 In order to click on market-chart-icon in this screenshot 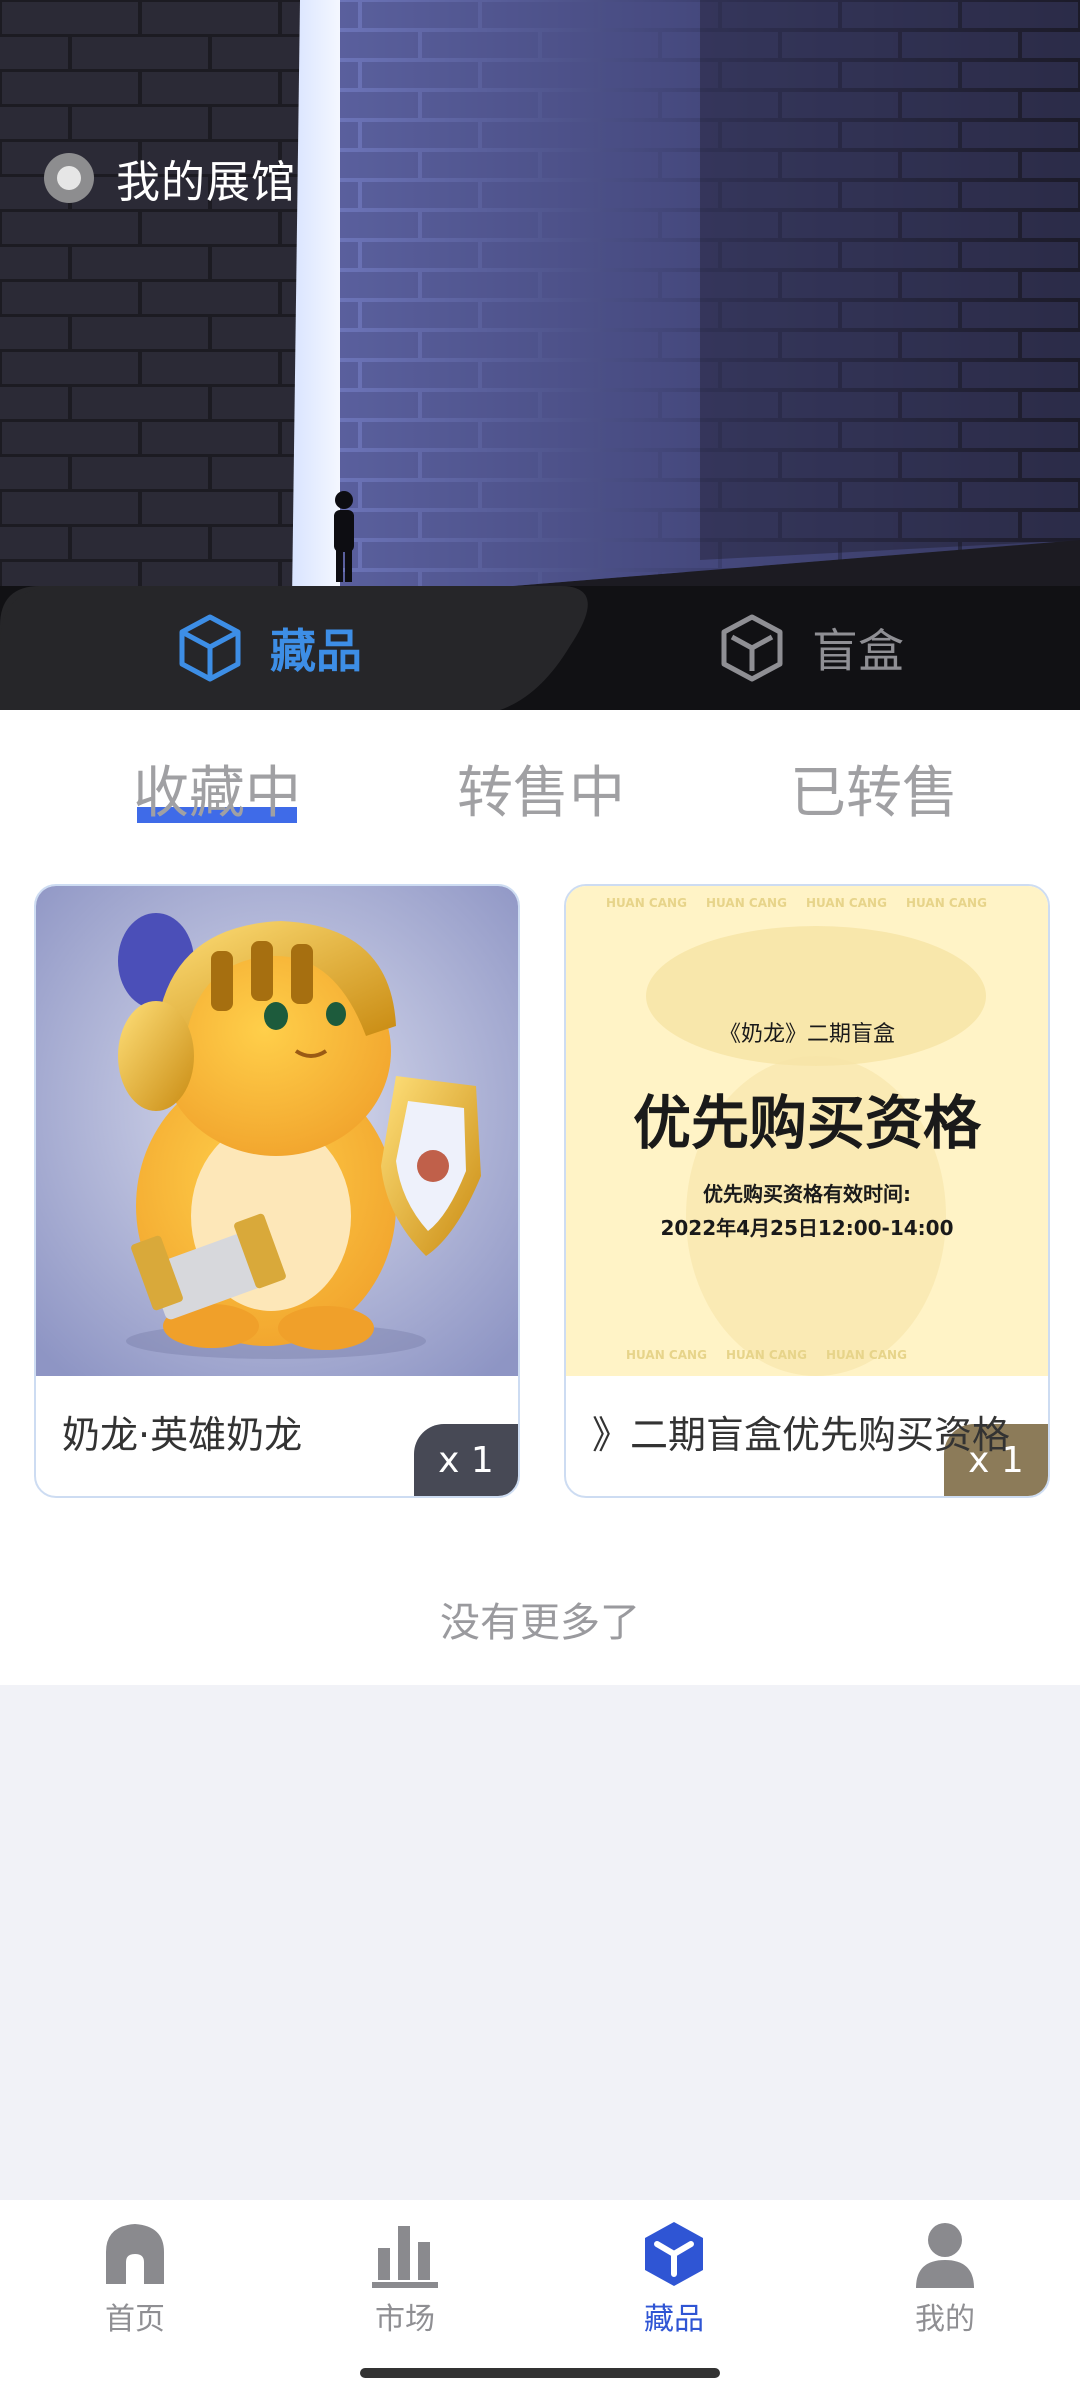, I will do `click(405, 2257)`.